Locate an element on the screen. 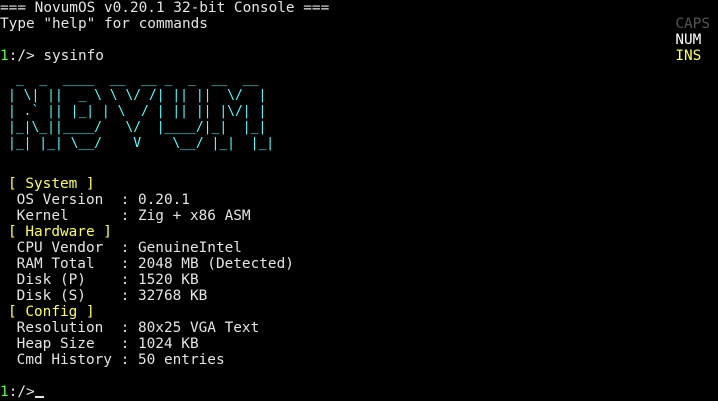 The width and height of the screenshot is (718, 401). caps-lock-indicator: CAPS is located at coordinates (692, 24).